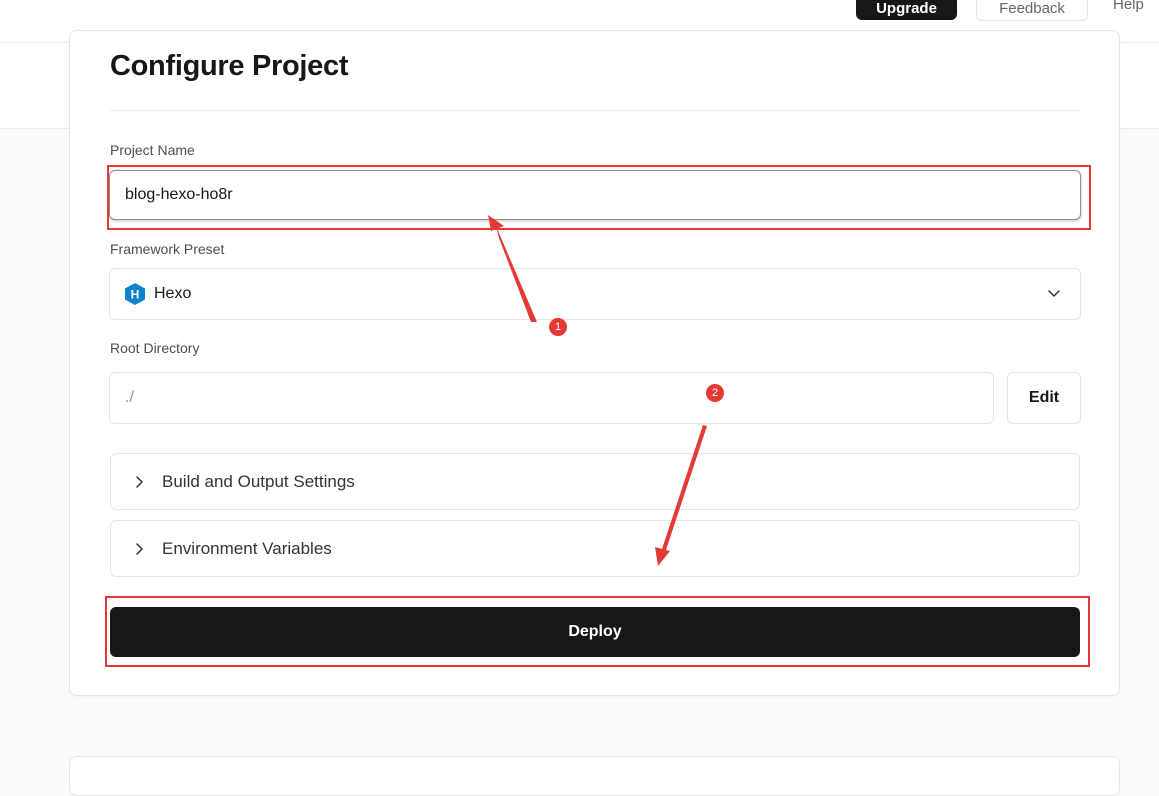 This screenshot has height=796, width=1159. What do you see at coordinates (715, 393) in the screenshot?
I see `annotation-marker-2: 2` at bounding box center [715, 393].